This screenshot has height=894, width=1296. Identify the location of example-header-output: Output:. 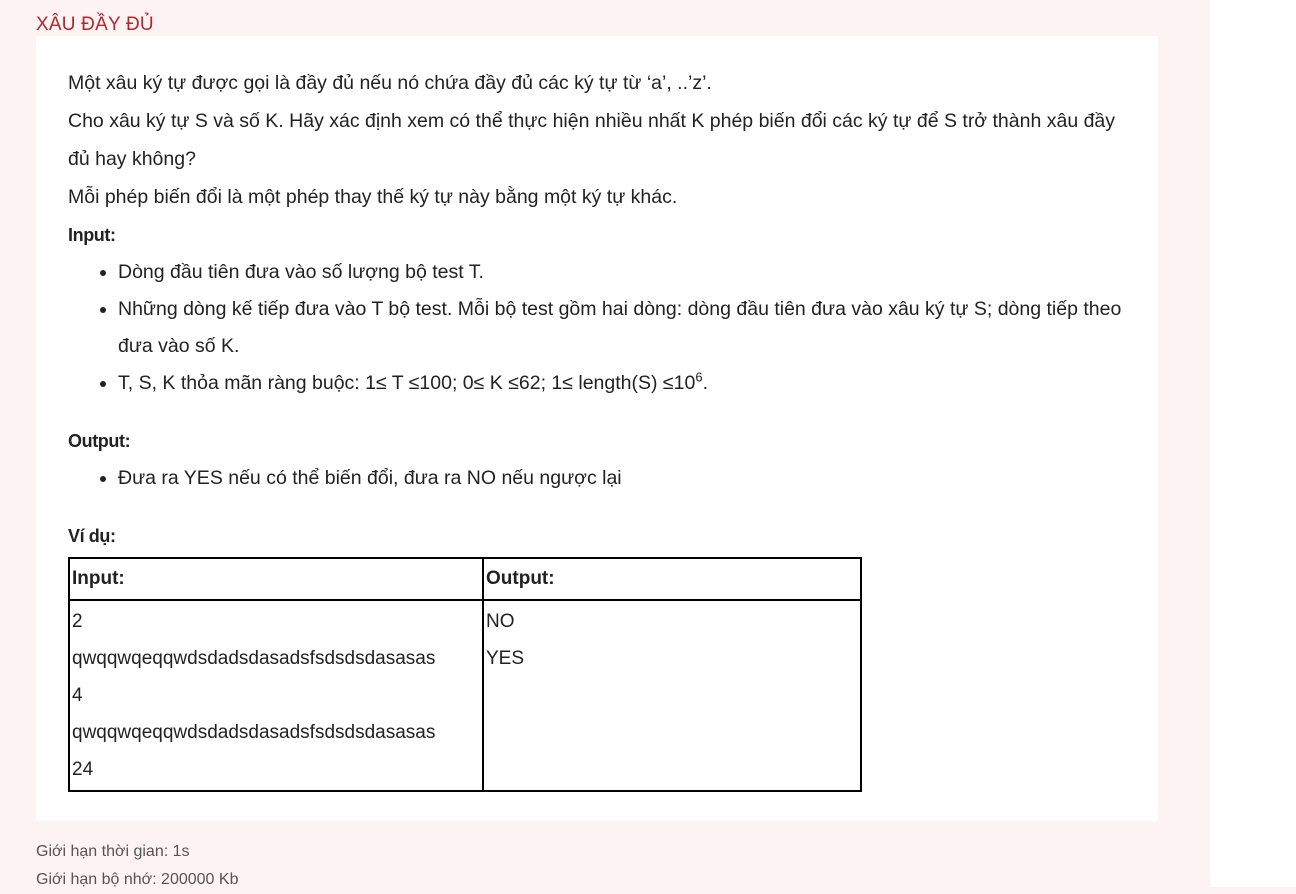
(672, 579).